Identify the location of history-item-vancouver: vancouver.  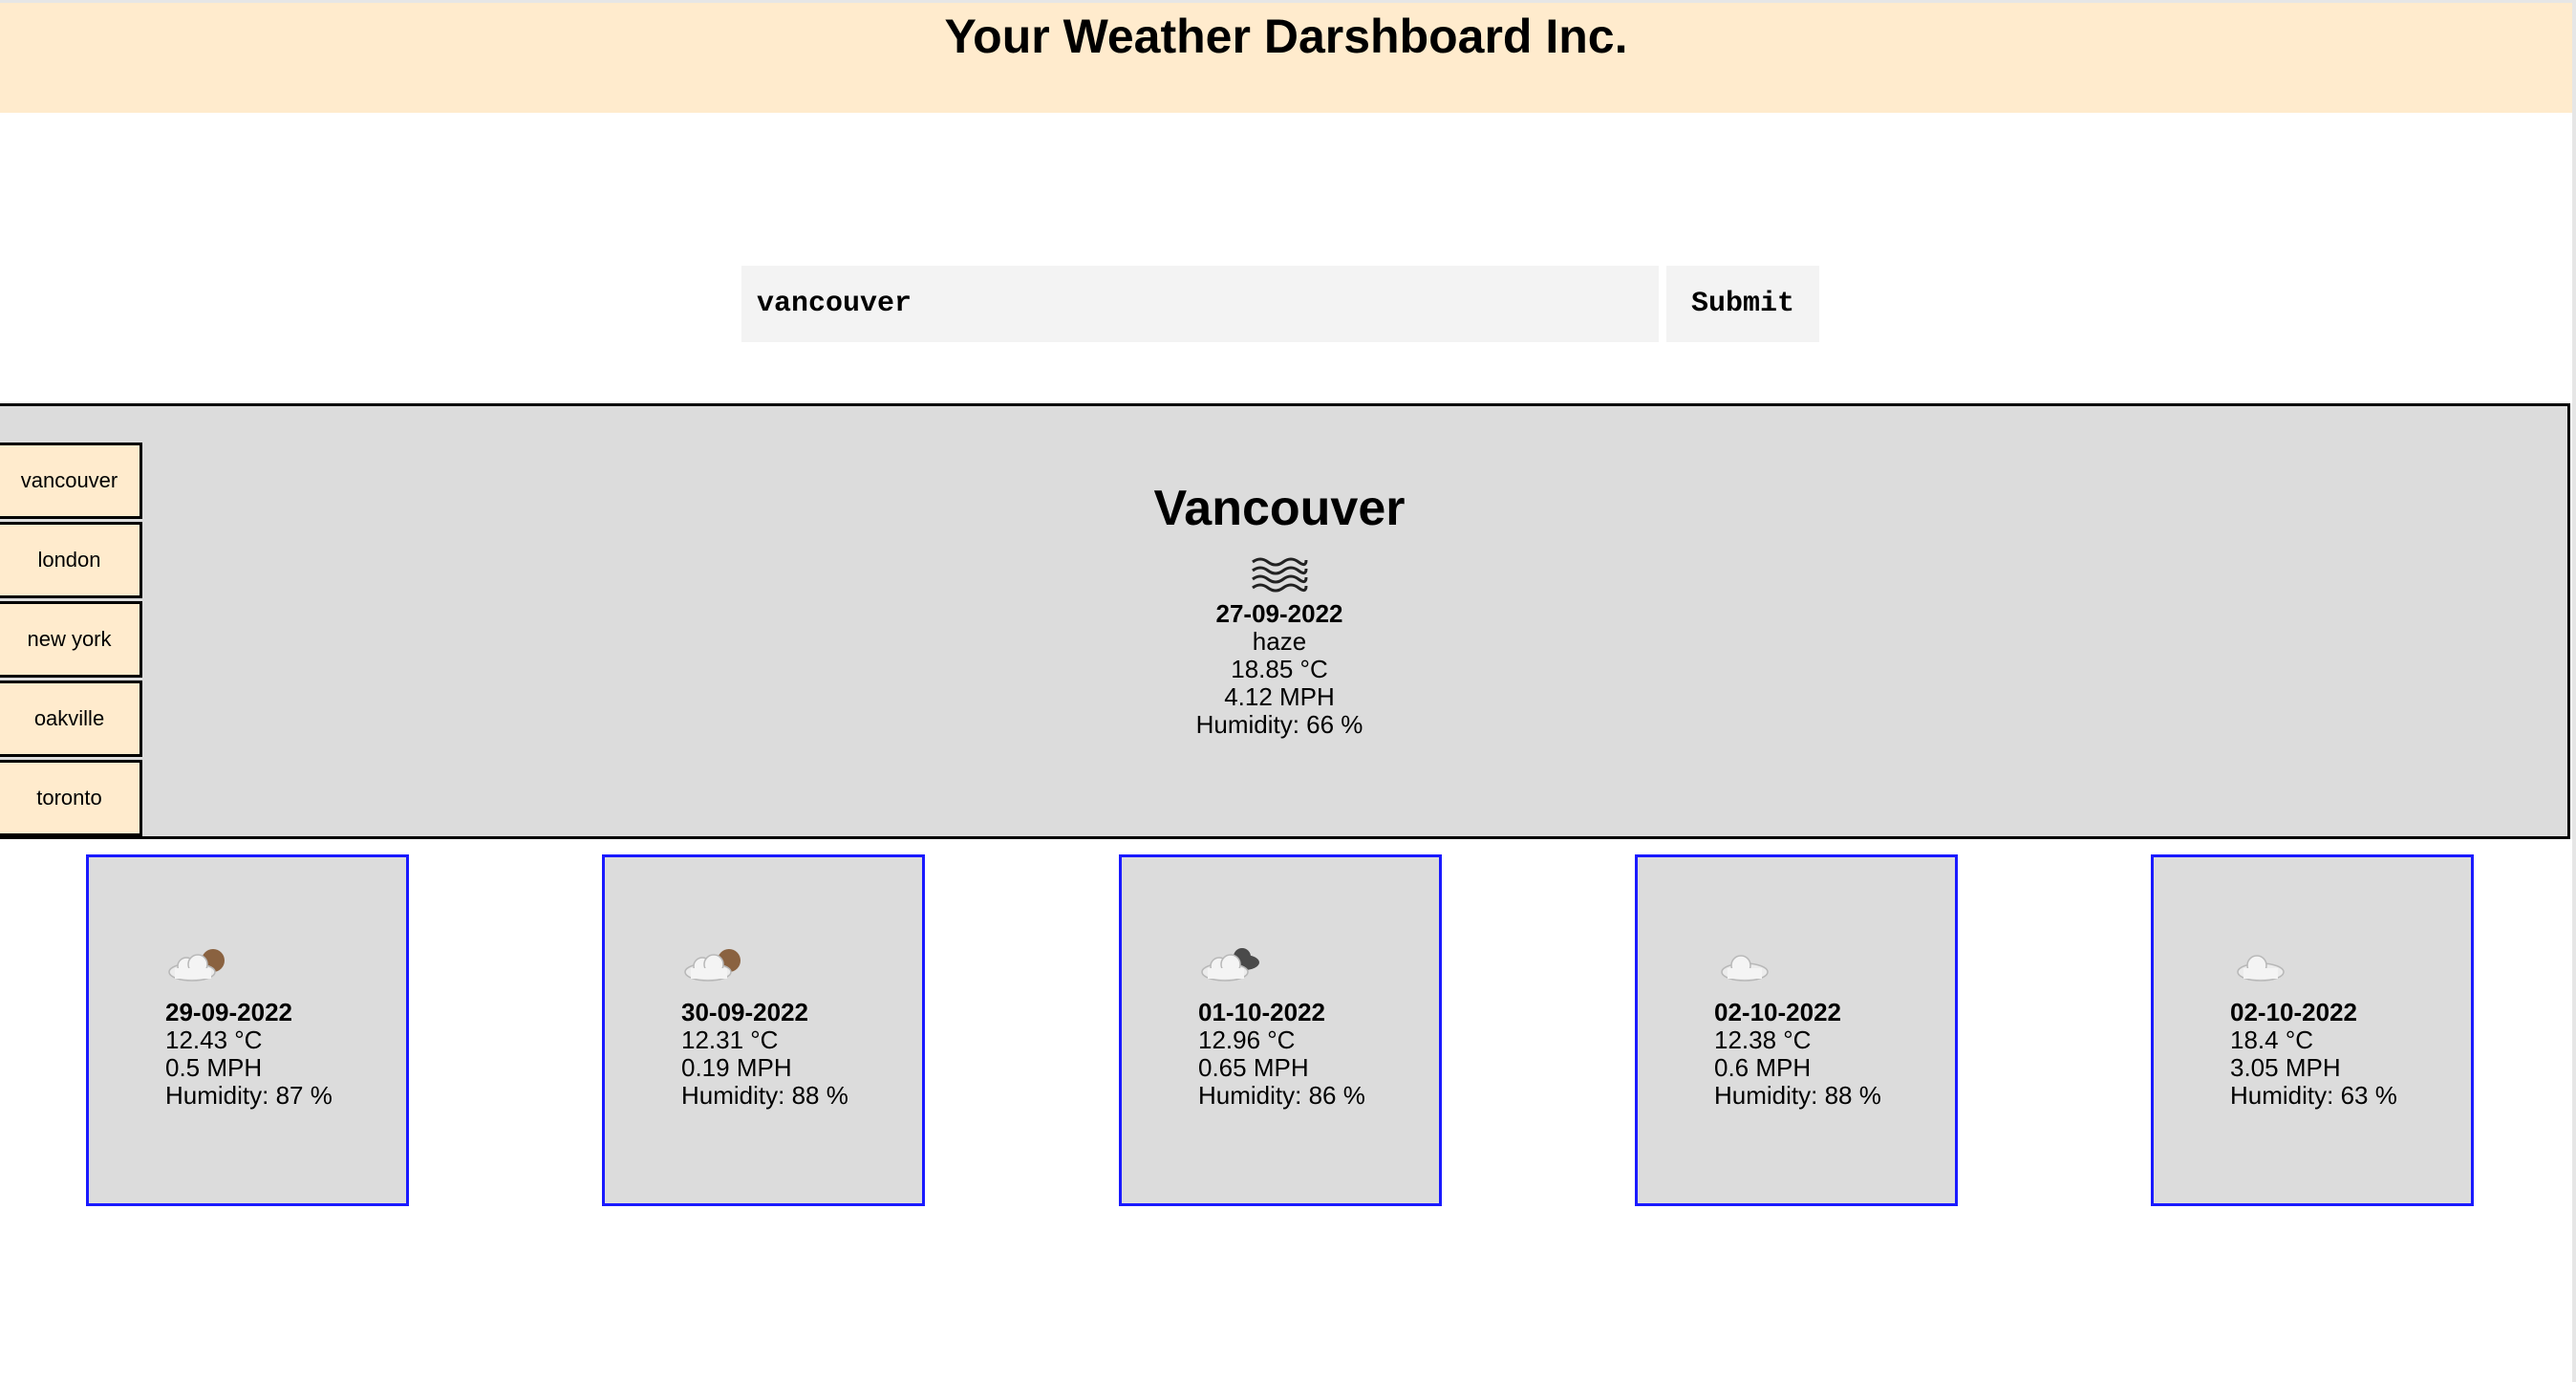
(71, 481).